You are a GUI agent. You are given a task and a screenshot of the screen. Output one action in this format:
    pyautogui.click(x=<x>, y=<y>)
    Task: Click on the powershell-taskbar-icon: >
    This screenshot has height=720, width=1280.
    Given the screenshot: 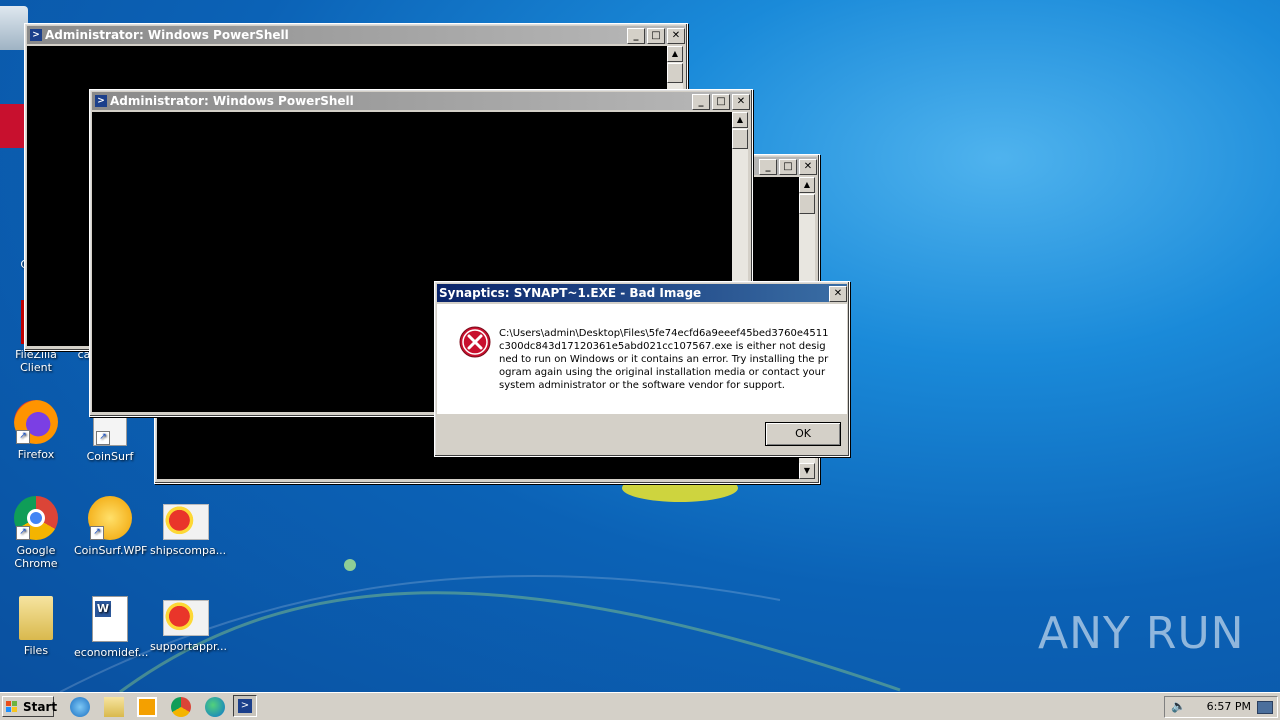 What is the action you would take?
    pyautogui.click(x=245, y=706)
    